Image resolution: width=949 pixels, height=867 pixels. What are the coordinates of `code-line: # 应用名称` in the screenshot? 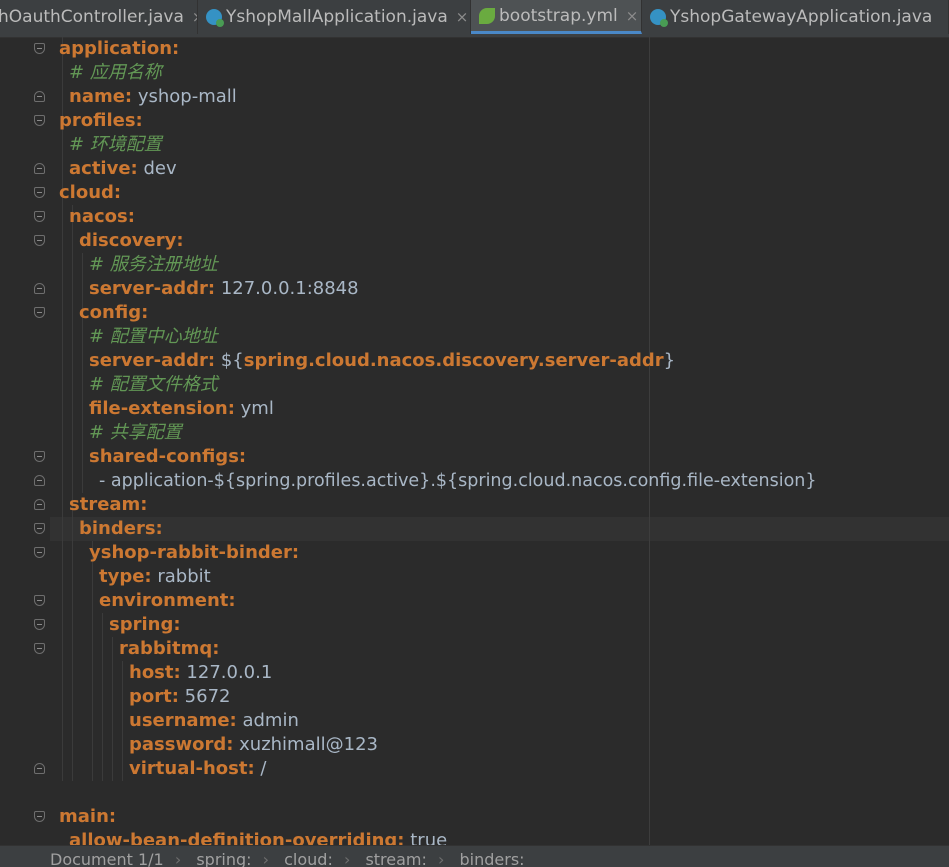 It's located at (115, 73).